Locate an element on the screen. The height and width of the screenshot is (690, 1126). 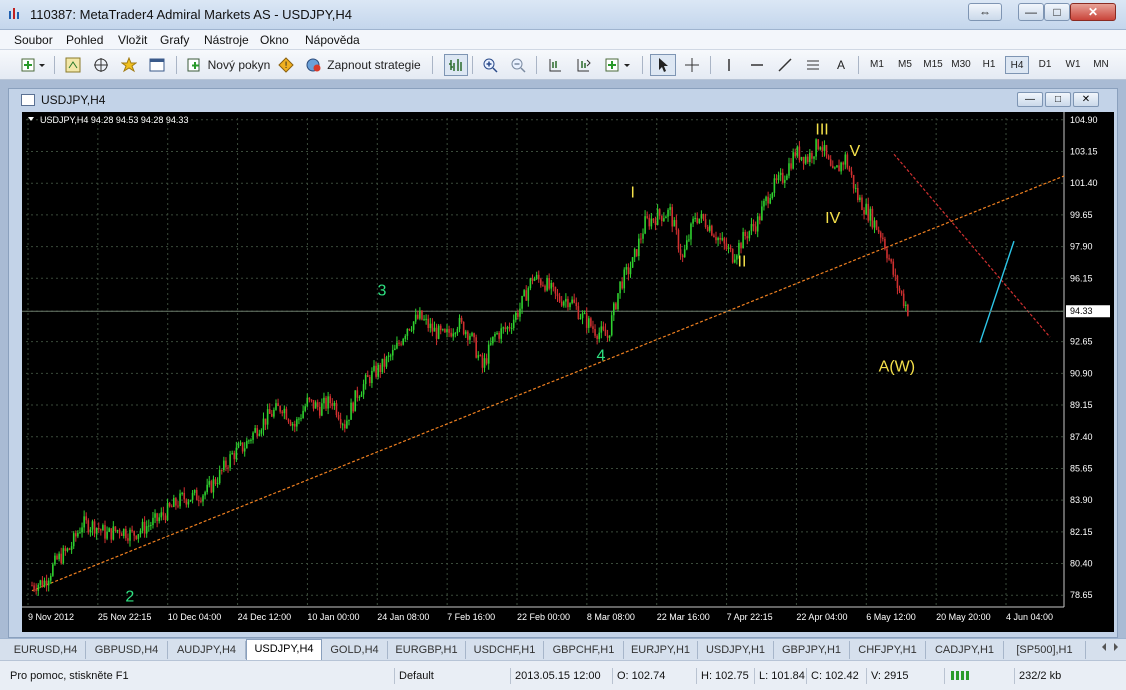
chart-maximize-button: □ is located at coordinates (1058, 99).